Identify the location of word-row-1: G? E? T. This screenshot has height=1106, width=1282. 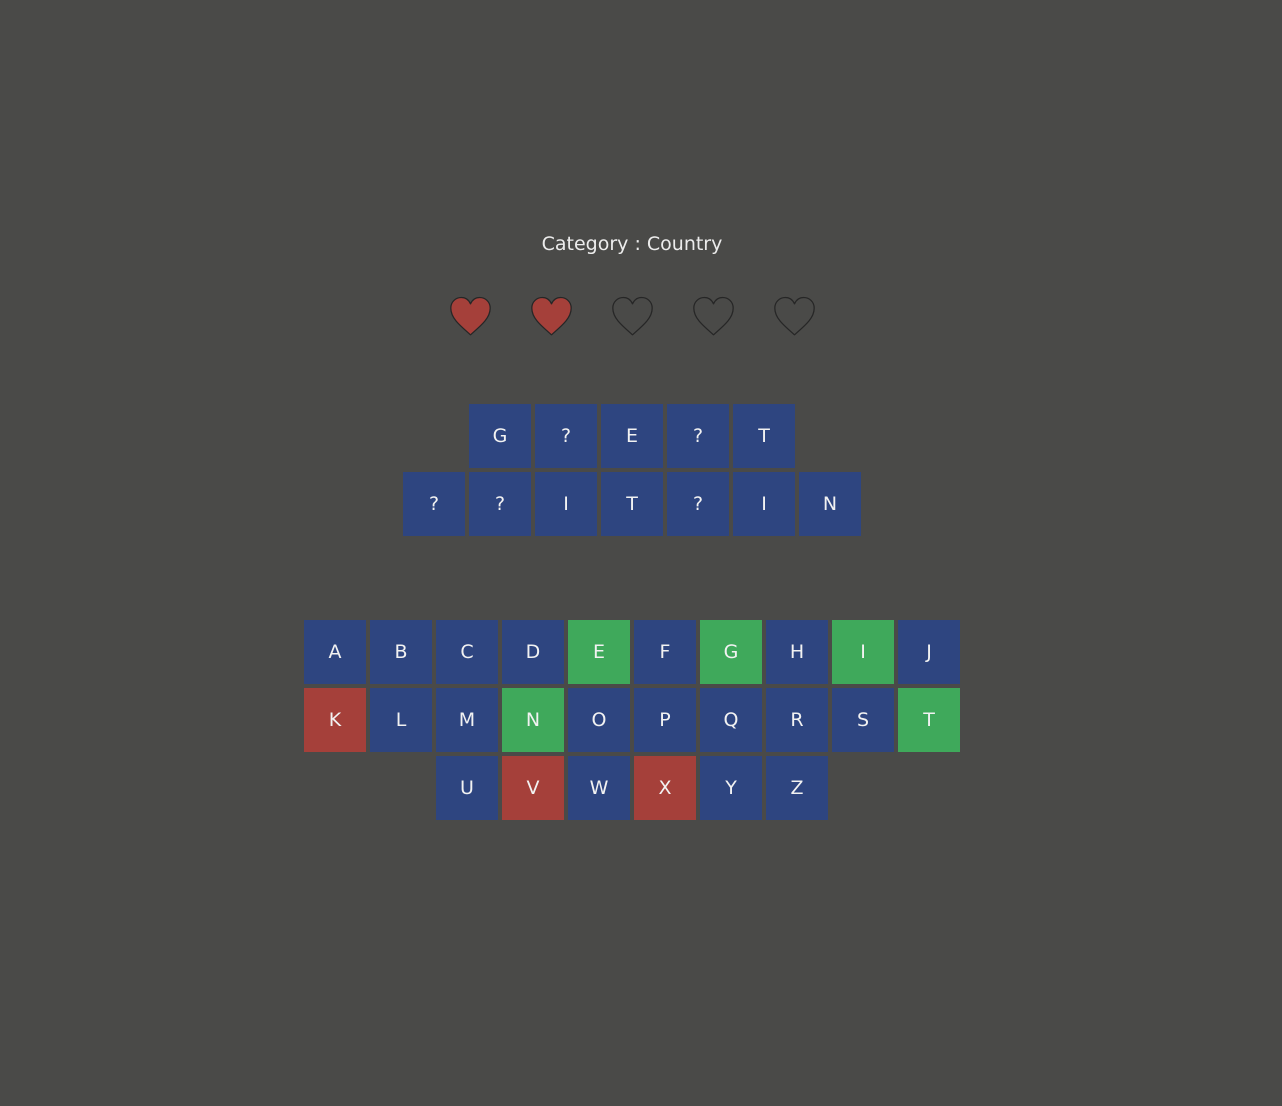
(632, 436).